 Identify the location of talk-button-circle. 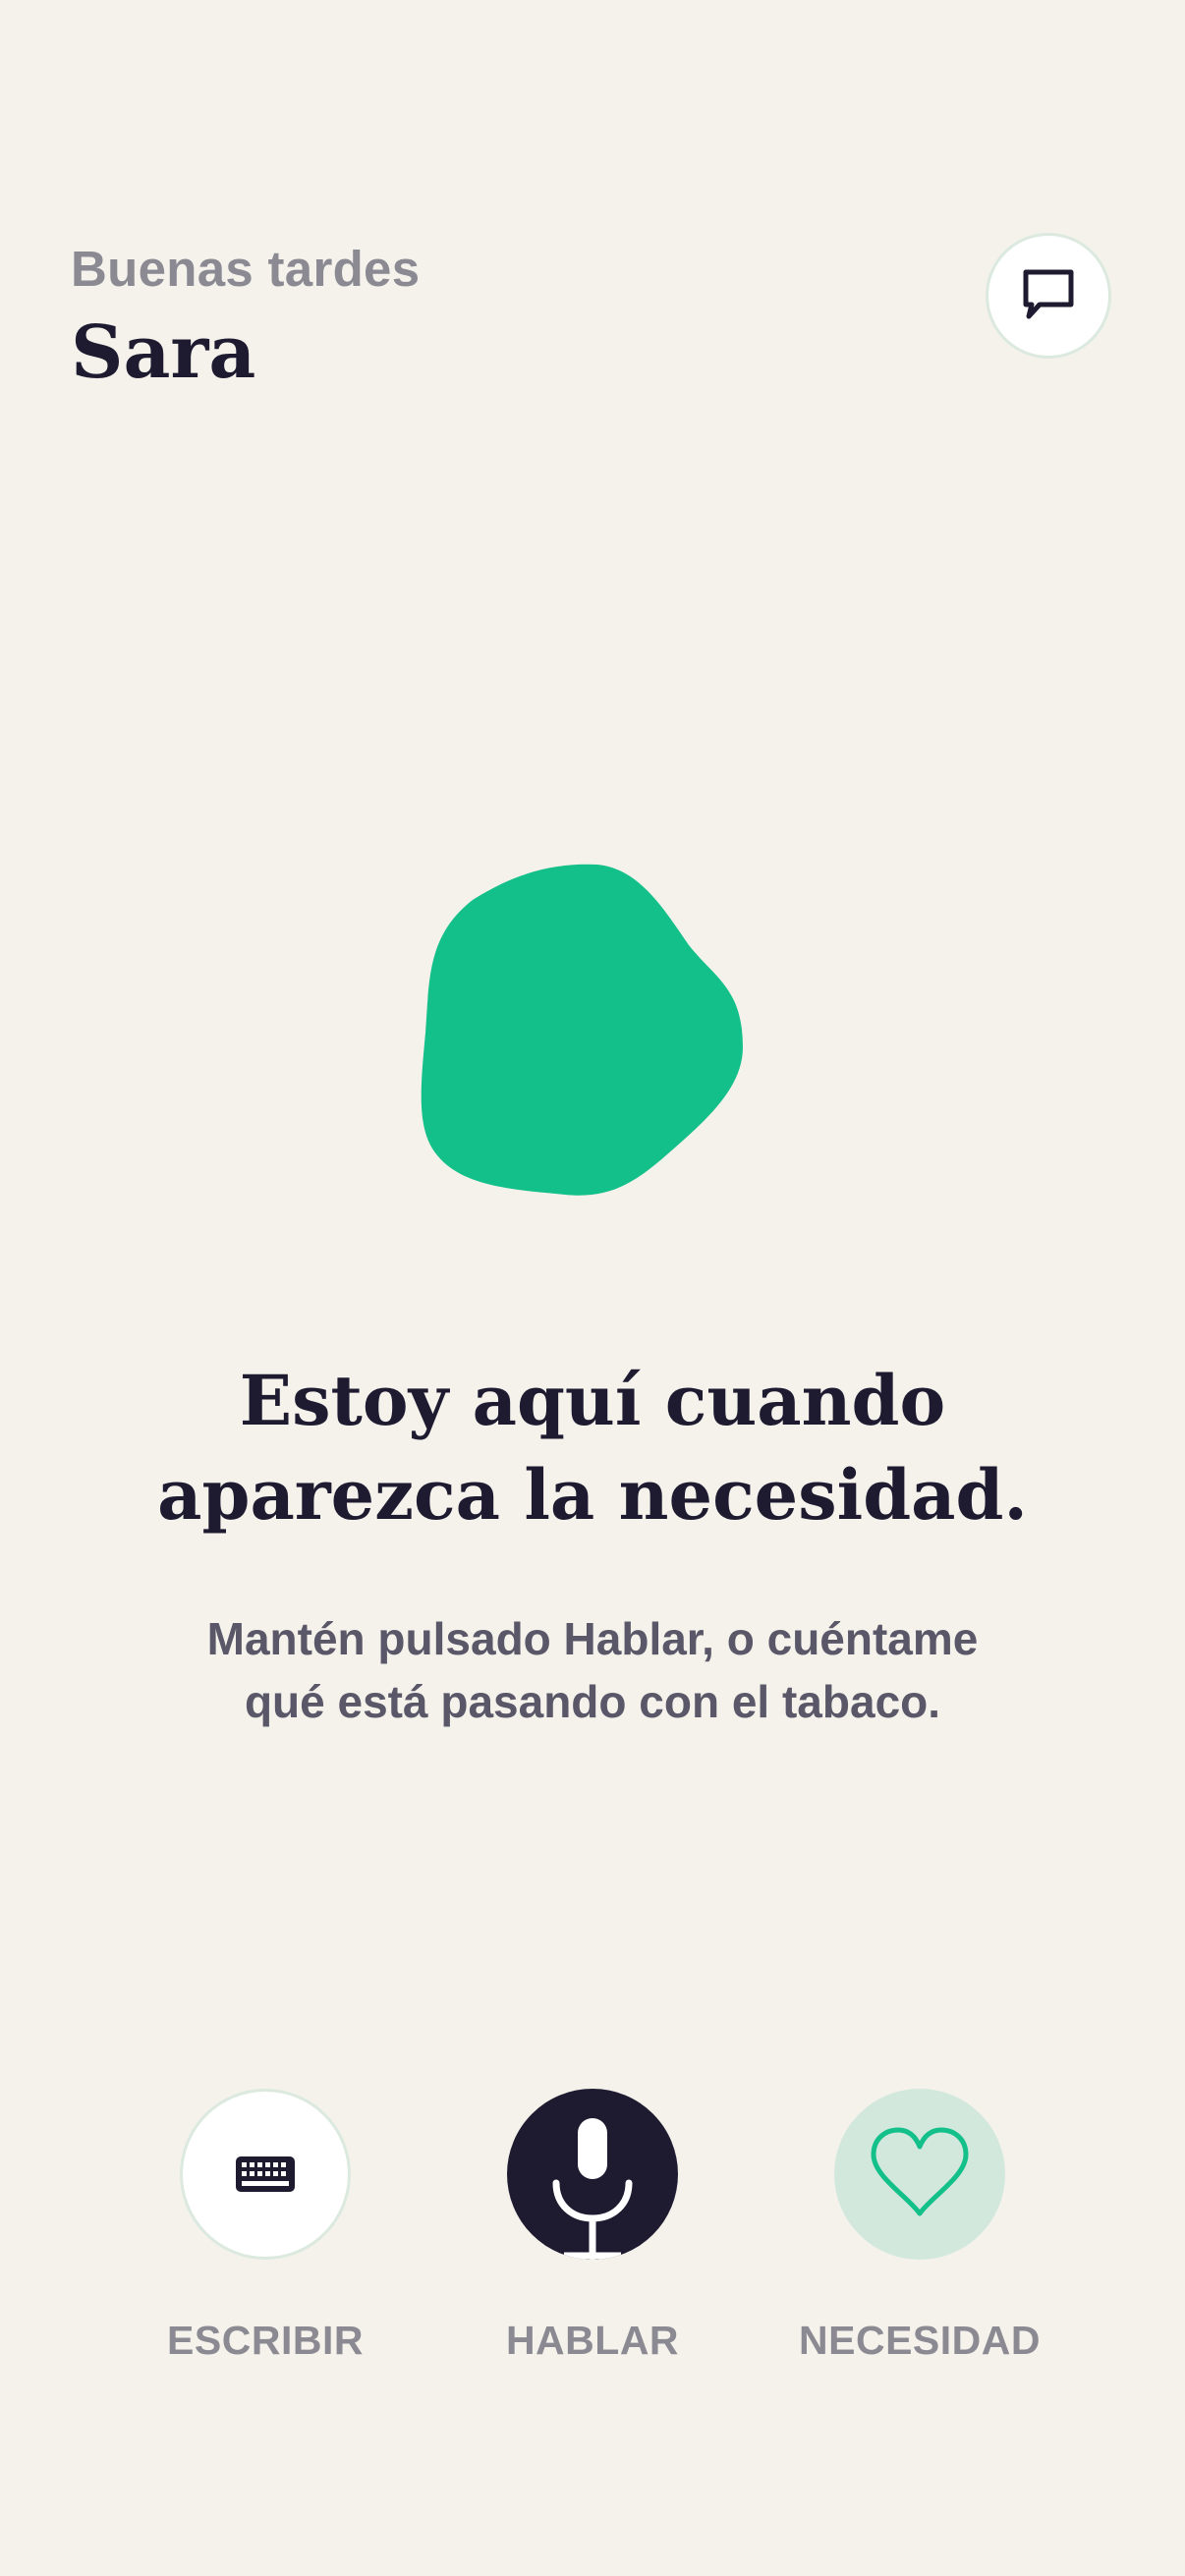
(592, 2174).